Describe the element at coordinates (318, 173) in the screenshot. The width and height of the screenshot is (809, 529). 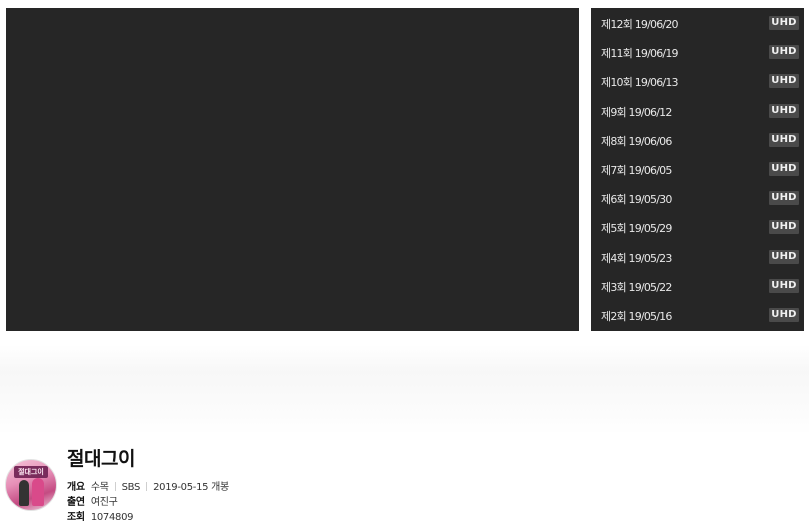
I see `player-watermark` at that location.